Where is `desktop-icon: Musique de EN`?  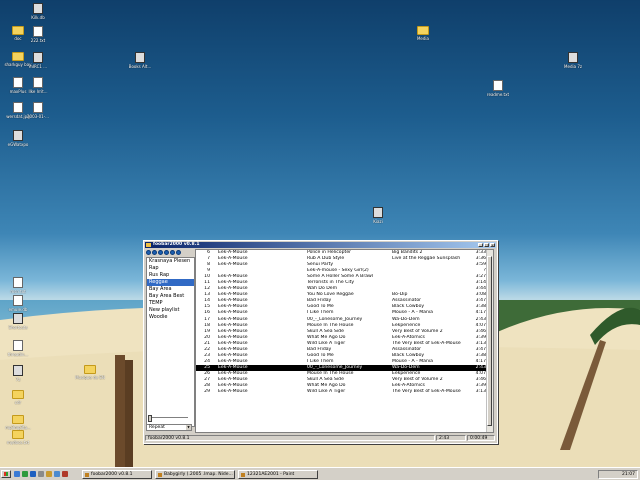 desktop-icon: Musique de EN is located at coordinates (90, 372).